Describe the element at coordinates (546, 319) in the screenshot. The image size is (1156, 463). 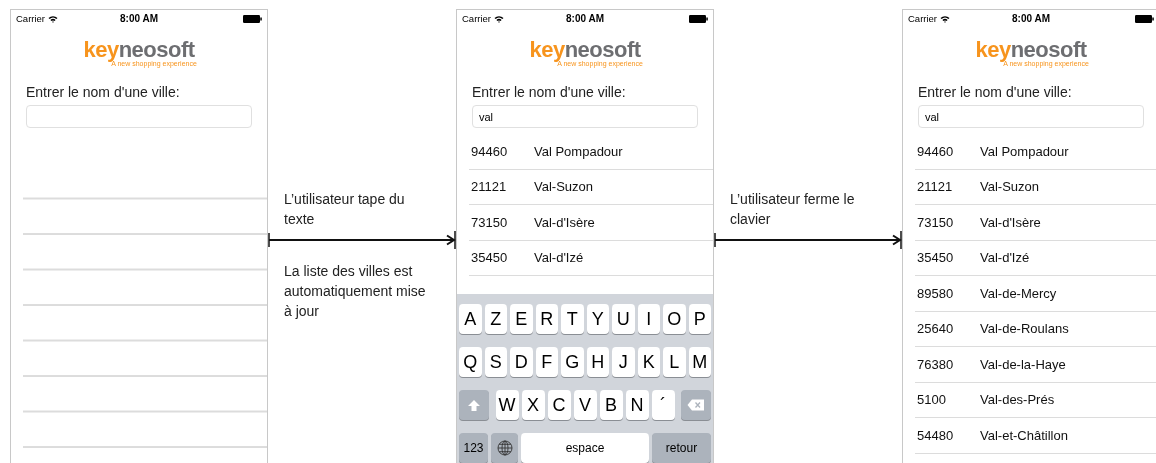
I see `letter-key: R` at that location.